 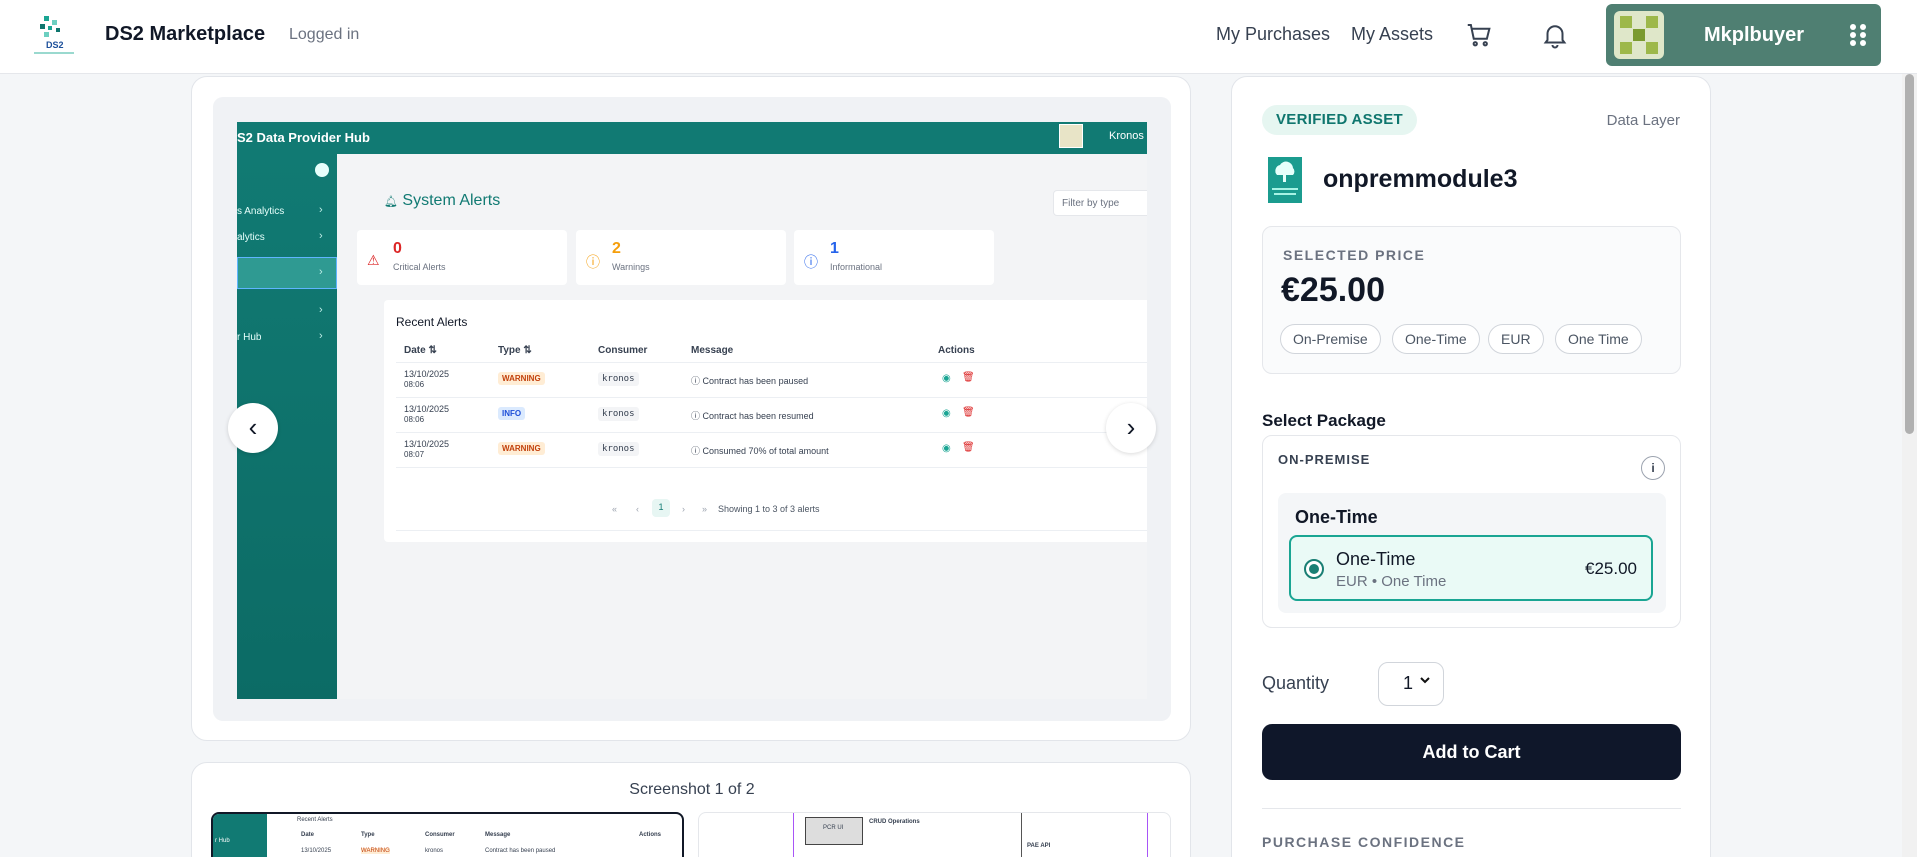 I want to click on user-menu: Mkplbuyer, so click(x=1743, y=35).